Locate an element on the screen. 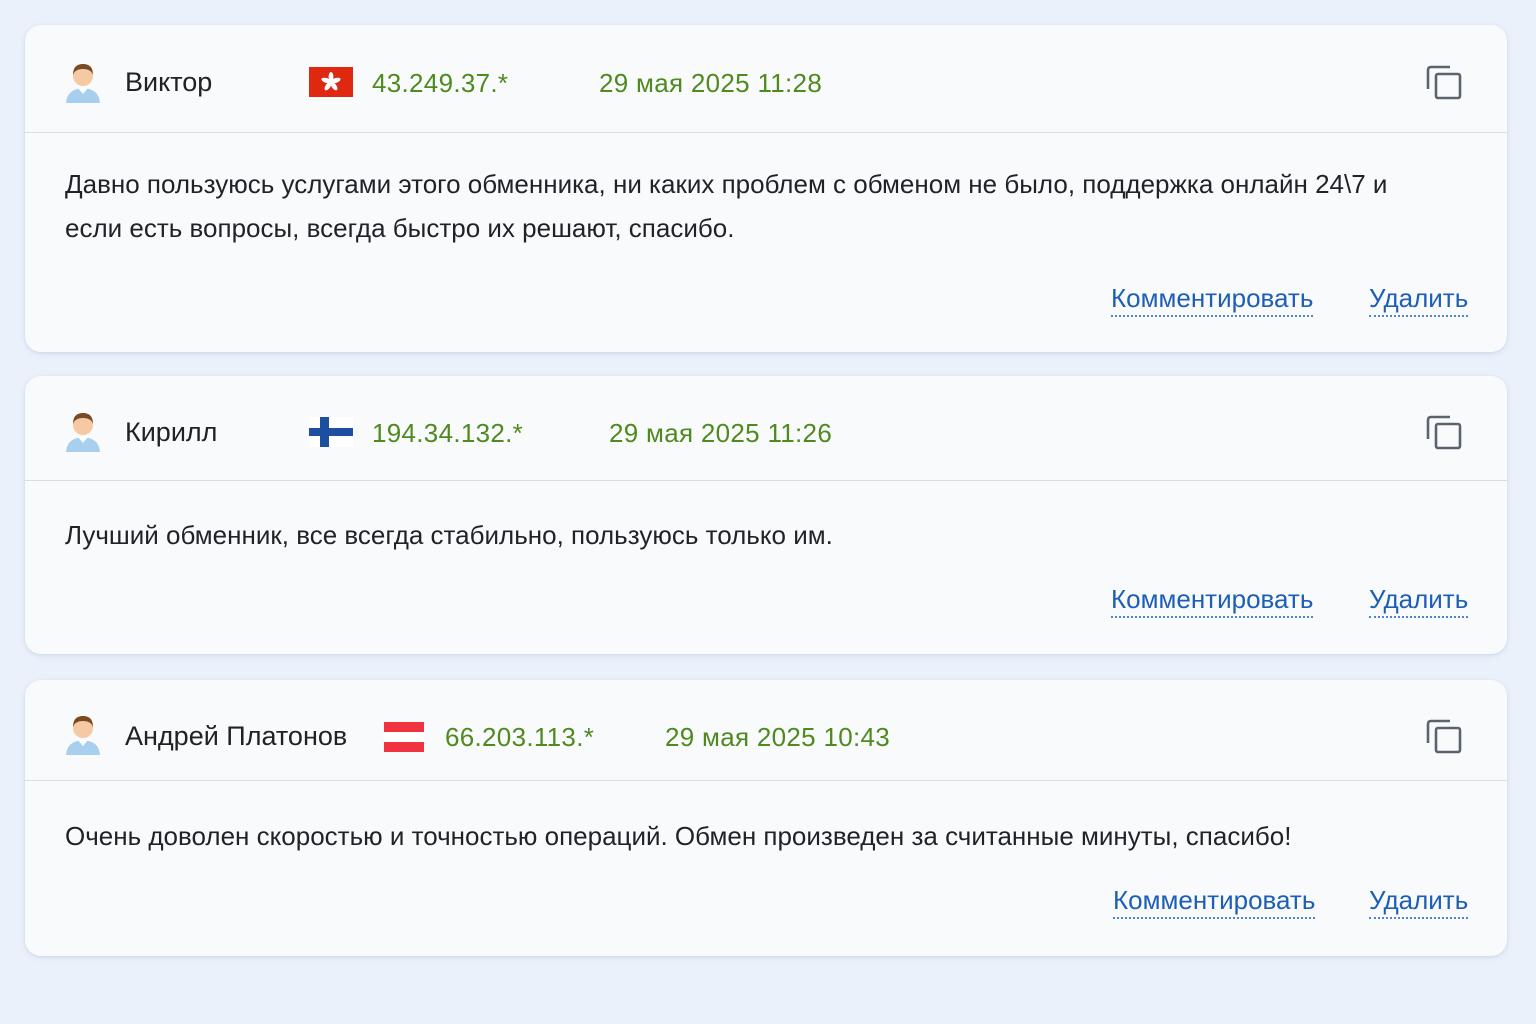 Image resolution: width=1536 pixels, height=1024 pixels. ip-address: 194.34.132.* is located at coordinates (448, 433).